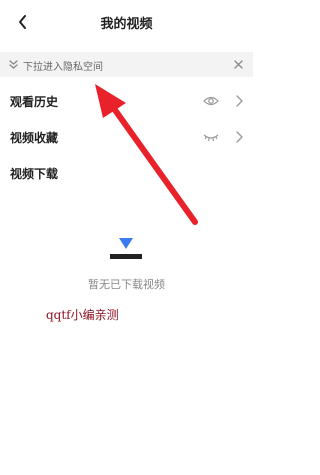 The height and width of the screenshot is (475, 320). What do you see at coordinates (238, 64) in the screenshot?
I see `close-icon` at bounding box center [238, 64].